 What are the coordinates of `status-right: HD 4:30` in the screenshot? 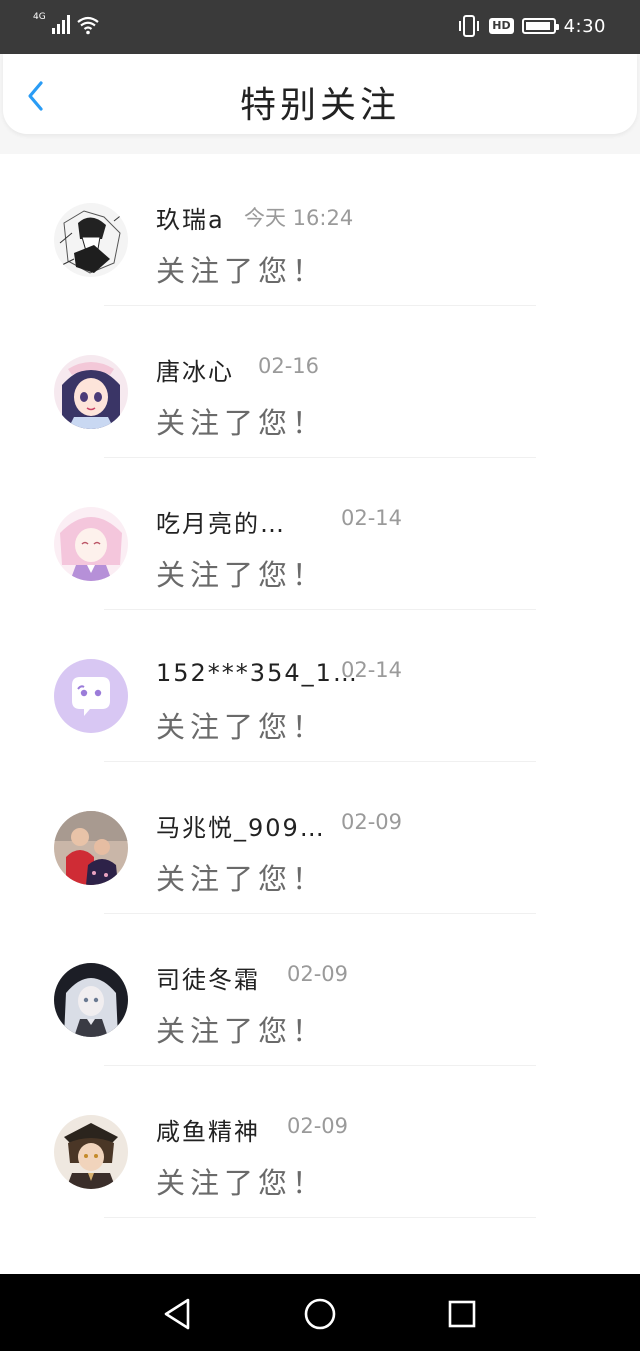 It's located at (531, 26).